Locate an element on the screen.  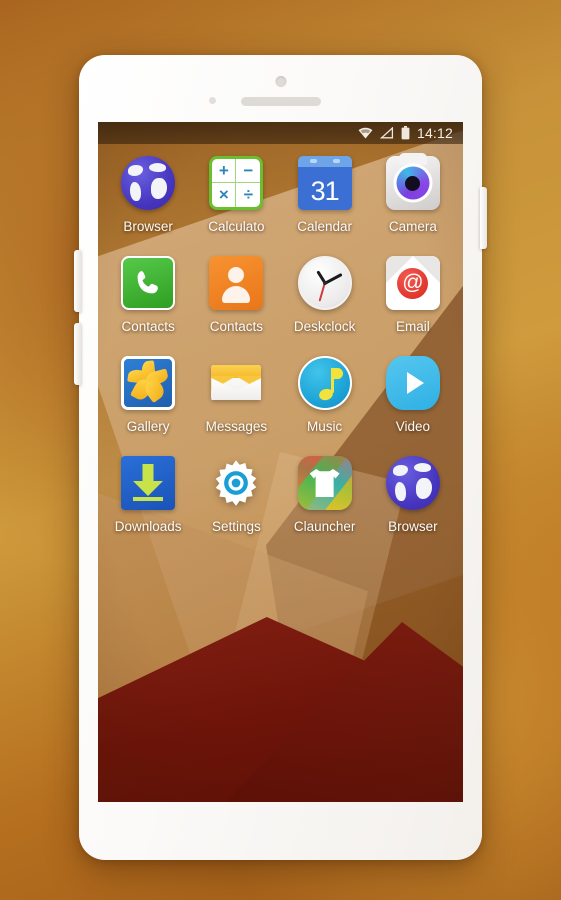
person-icon is located at coordinates (236, 283).